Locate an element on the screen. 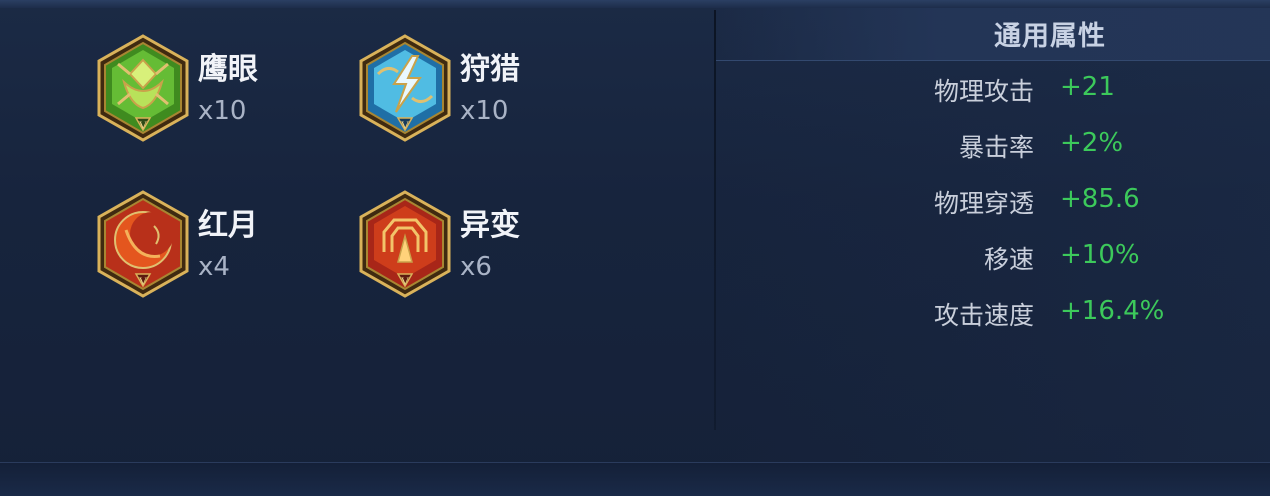 This screenshot has height=496, width=1270. red-mutation-rune-icon: V is located at coordinates (405, 244).